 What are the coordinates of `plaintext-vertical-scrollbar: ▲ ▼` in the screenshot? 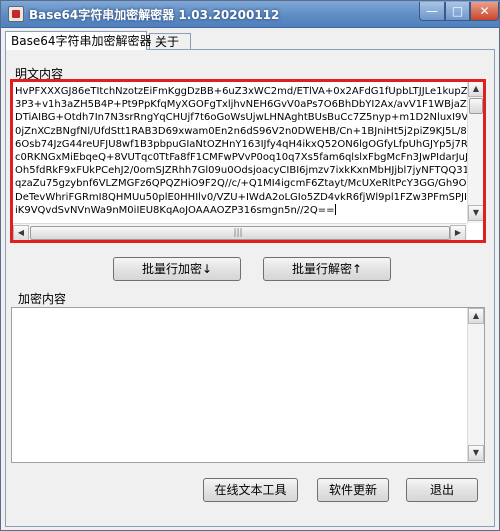 It's located at (475, 152).